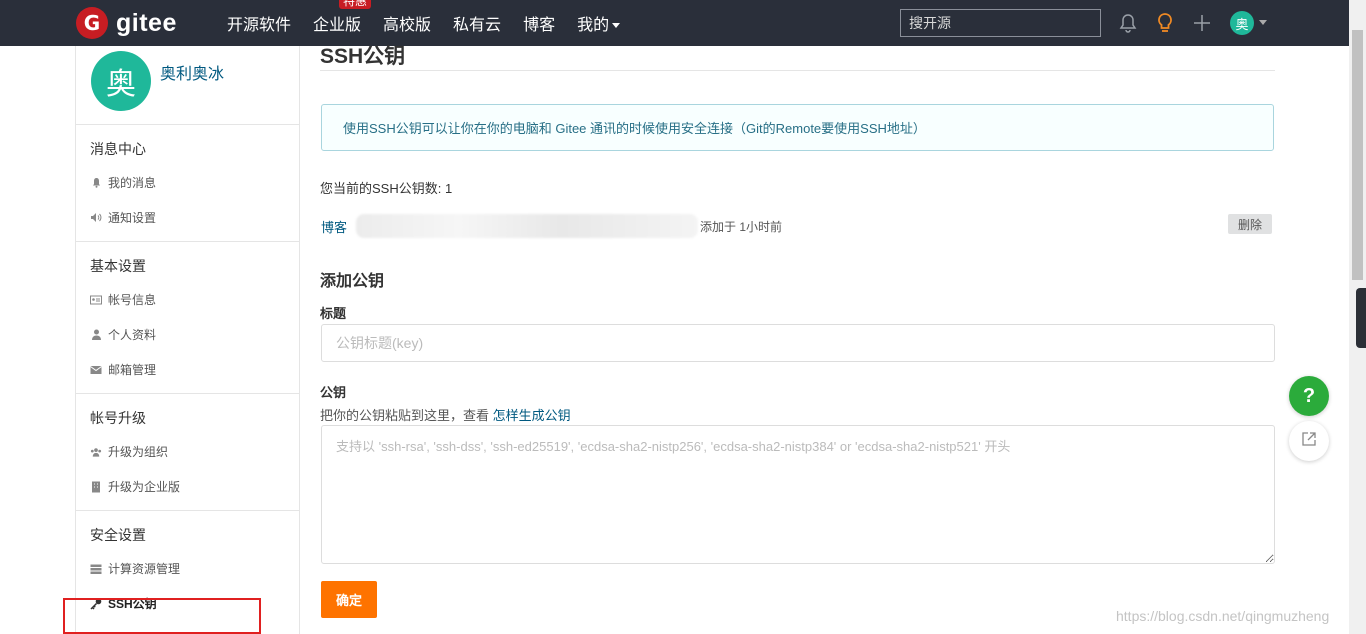 The height and width of the screenshot is (634, 1366). I want to click on profile-username: 奥利奥冰, so click(192, 72).